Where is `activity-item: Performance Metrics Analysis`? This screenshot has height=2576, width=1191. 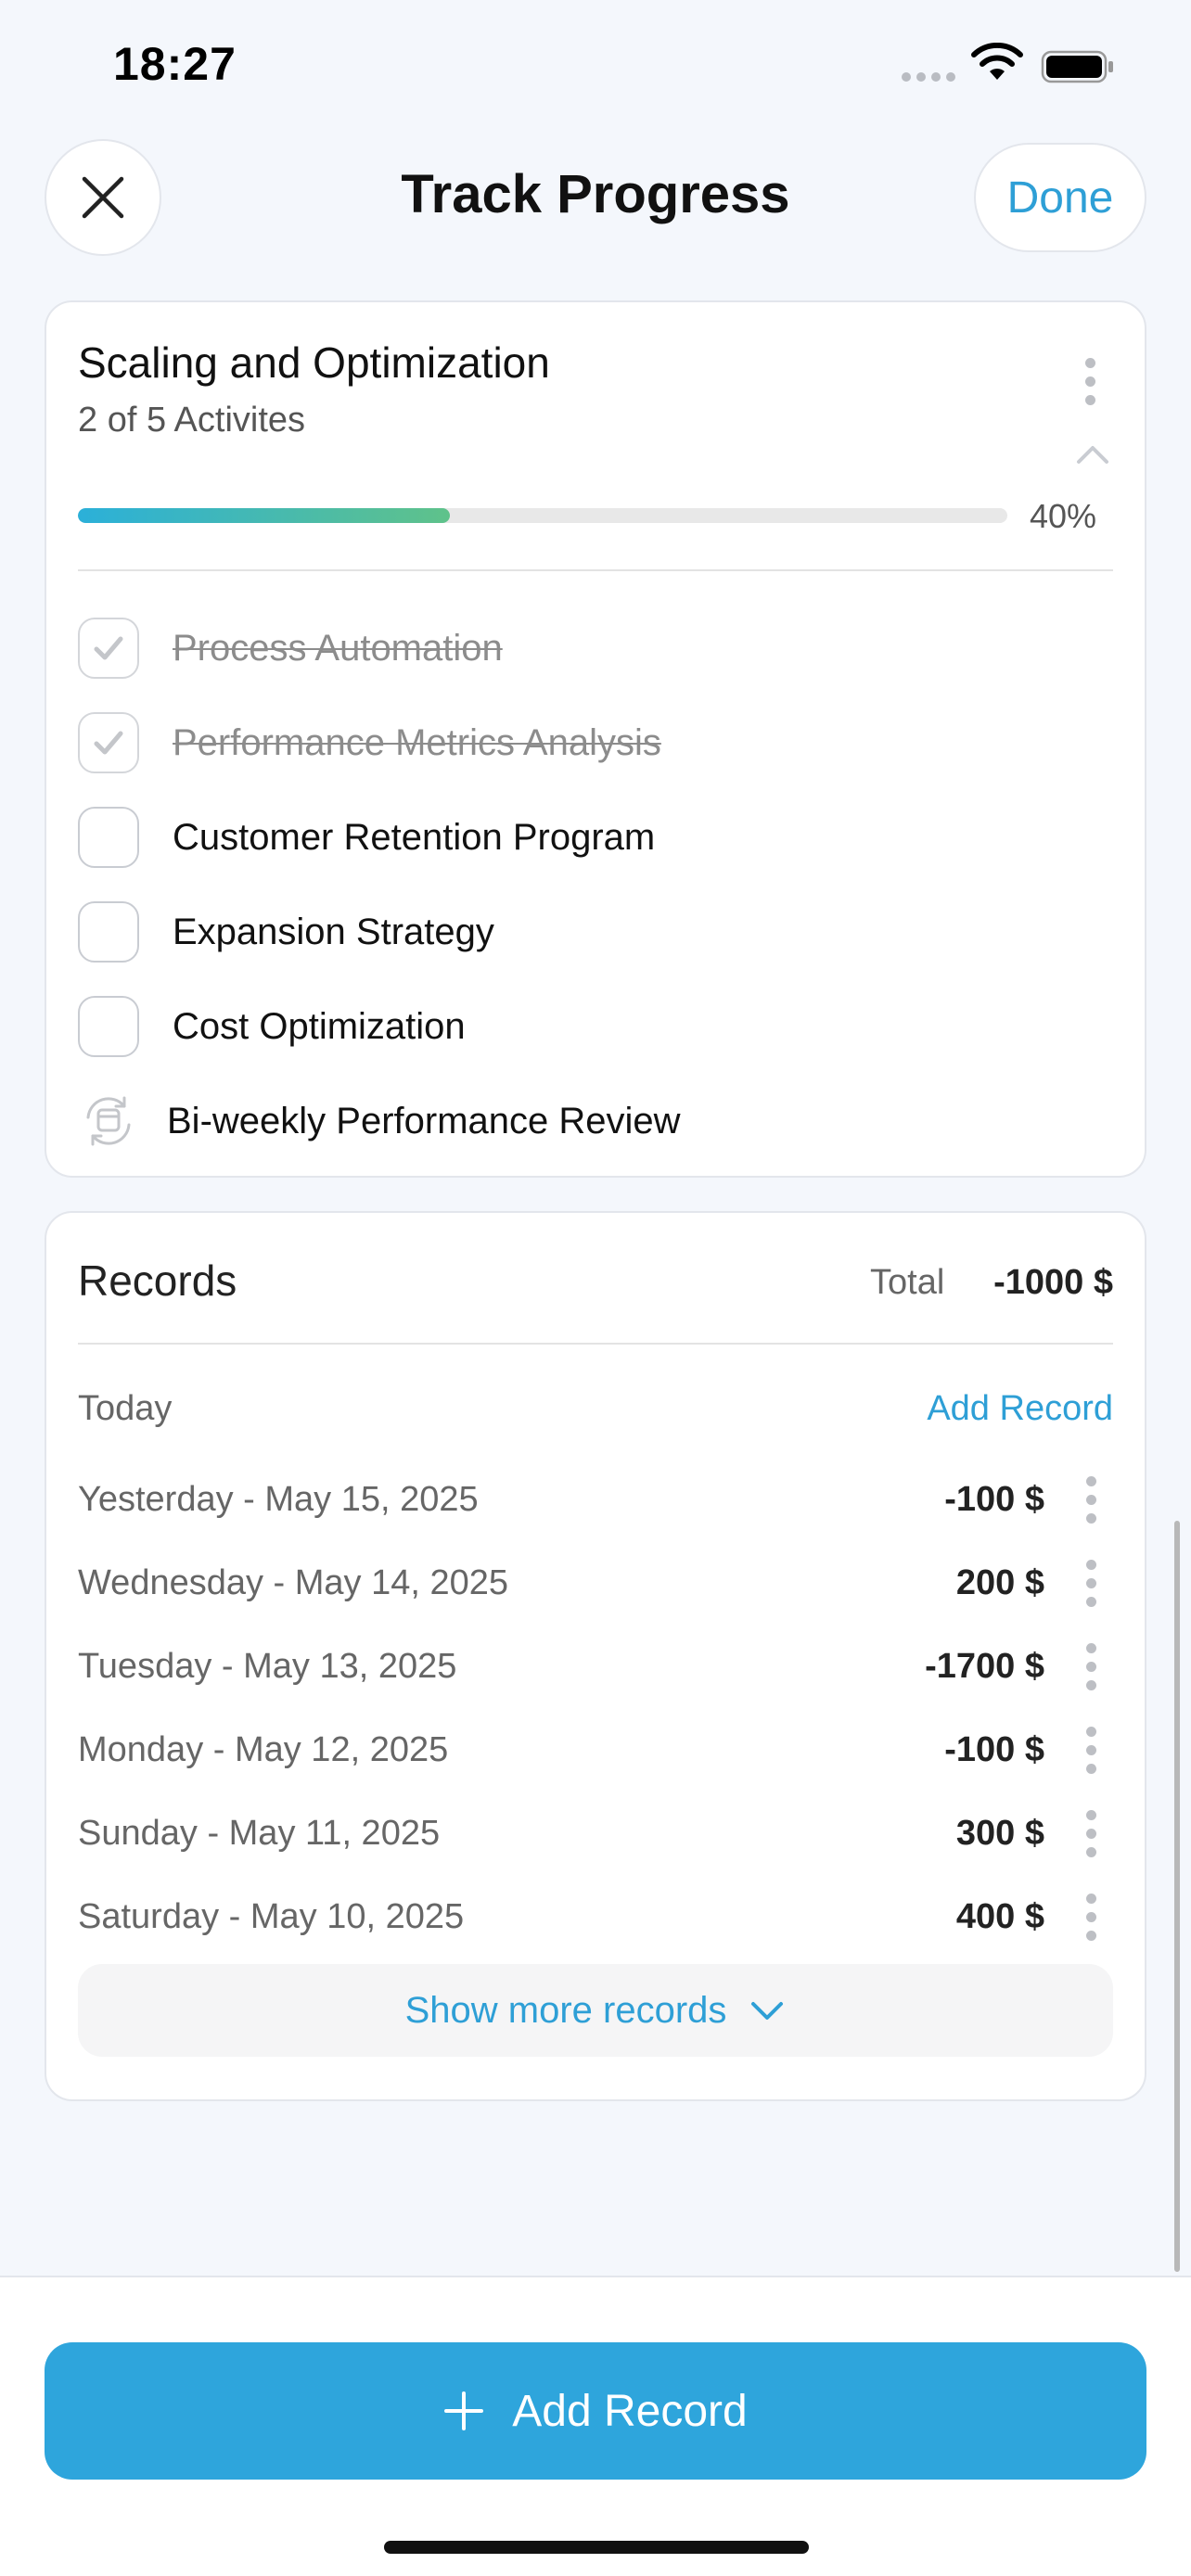 activity-item: Performance Metrics Analysis is located at coordinates (595, 742).